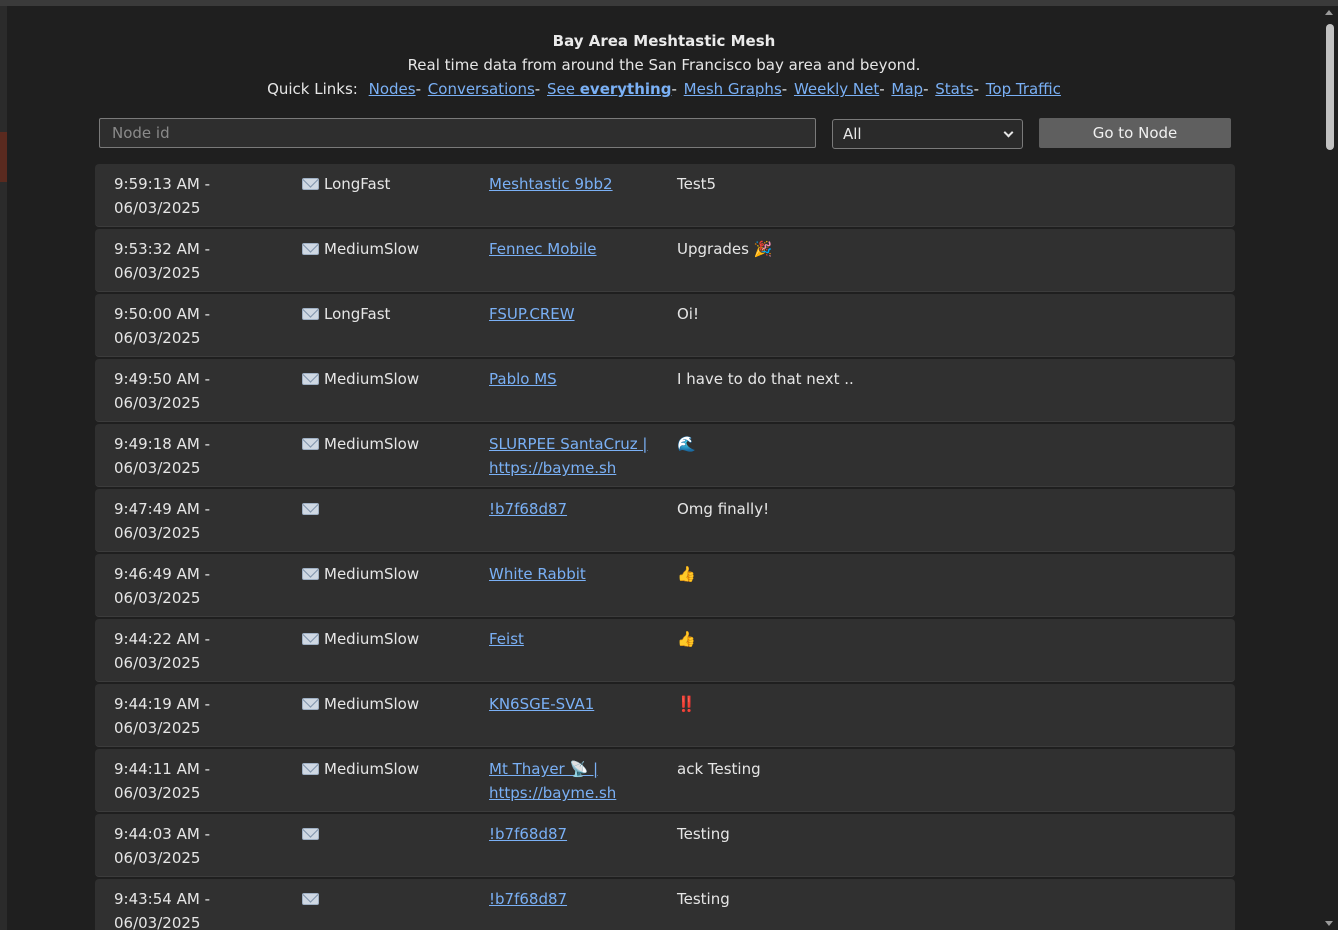 This screenshot has width=1338, height=930. I want to click on sender-url: https://bayme.sh, so click(553, 793).